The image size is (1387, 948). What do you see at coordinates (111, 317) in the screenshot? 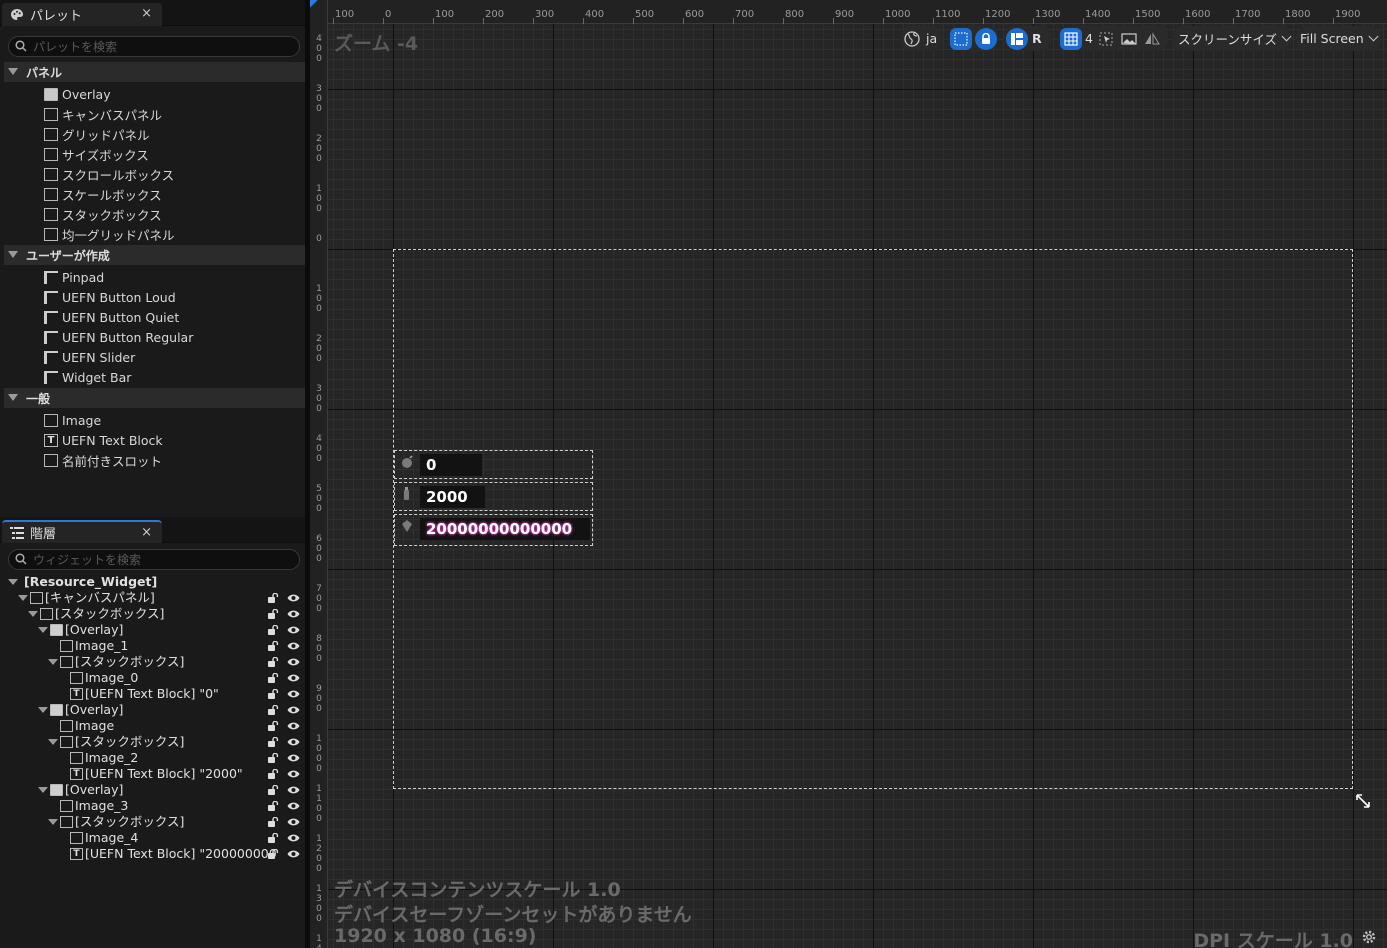
I see `palette-item: UEFN Button Quiet` at bounding box center [111, 317].